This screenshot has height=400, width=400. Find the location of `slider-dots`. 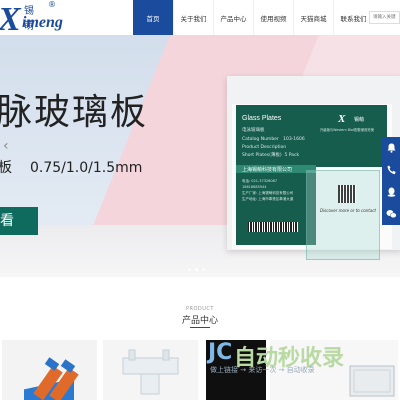

slider-dots is located at coordinates (196, 269).